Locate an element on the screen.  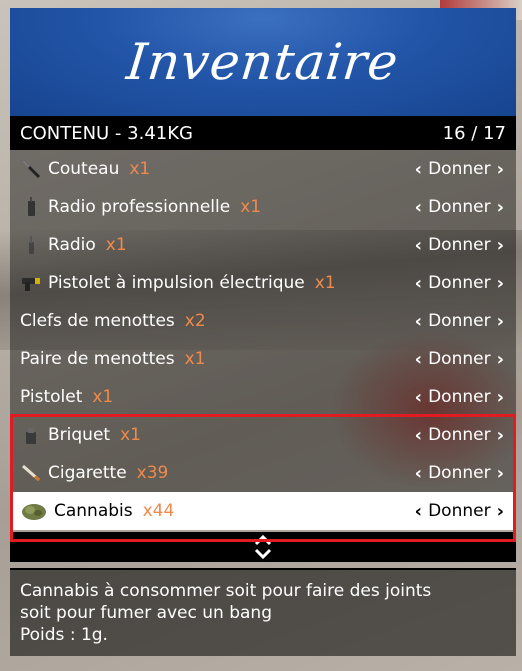
item-weight: Poids : 1g. is located at coordinates (64, 635).